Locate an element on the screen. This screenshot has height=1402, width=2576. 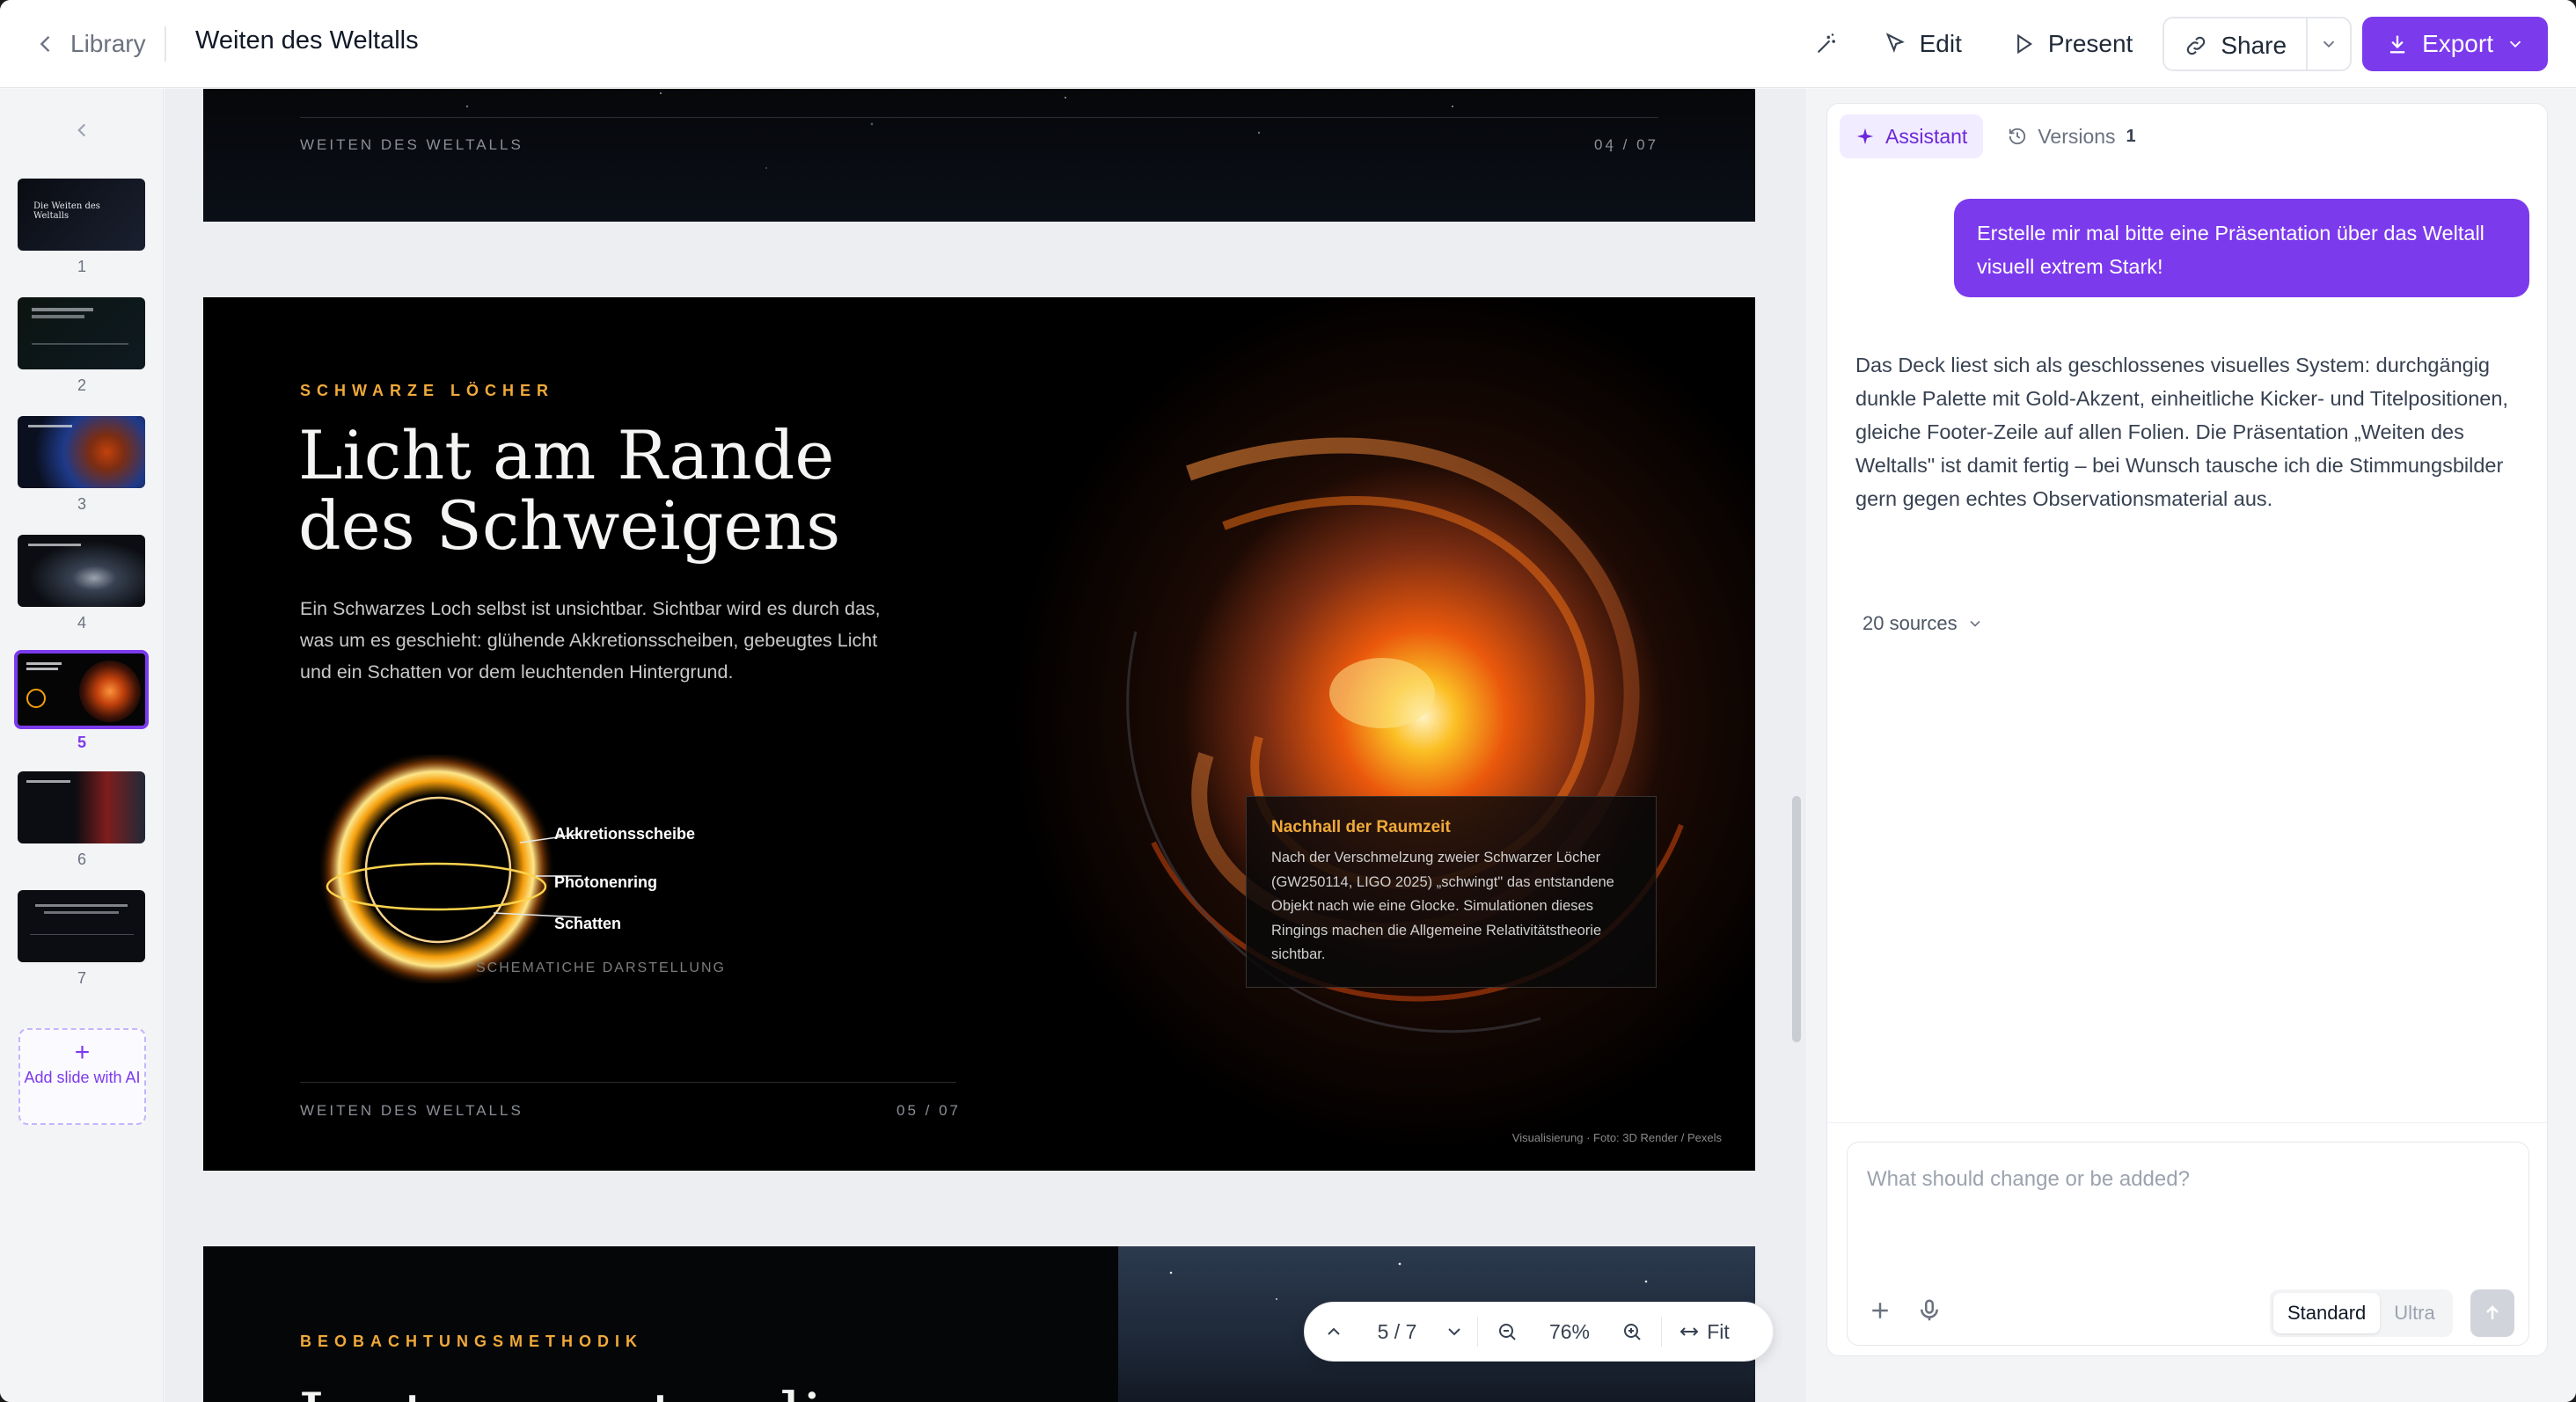
send-button is located at coordinates (2492, 1313).